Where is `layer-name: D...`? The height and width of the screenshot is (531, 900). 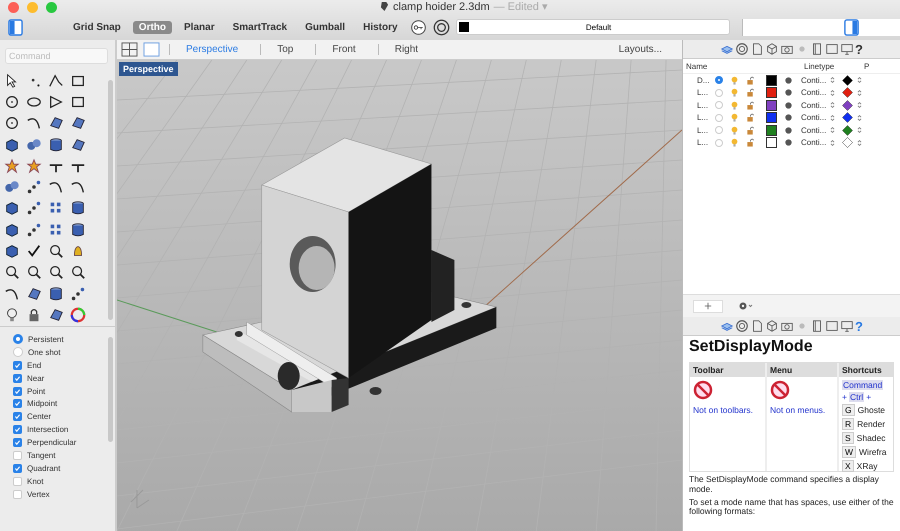
layer-name: D... is located at coordinates (704, 80).